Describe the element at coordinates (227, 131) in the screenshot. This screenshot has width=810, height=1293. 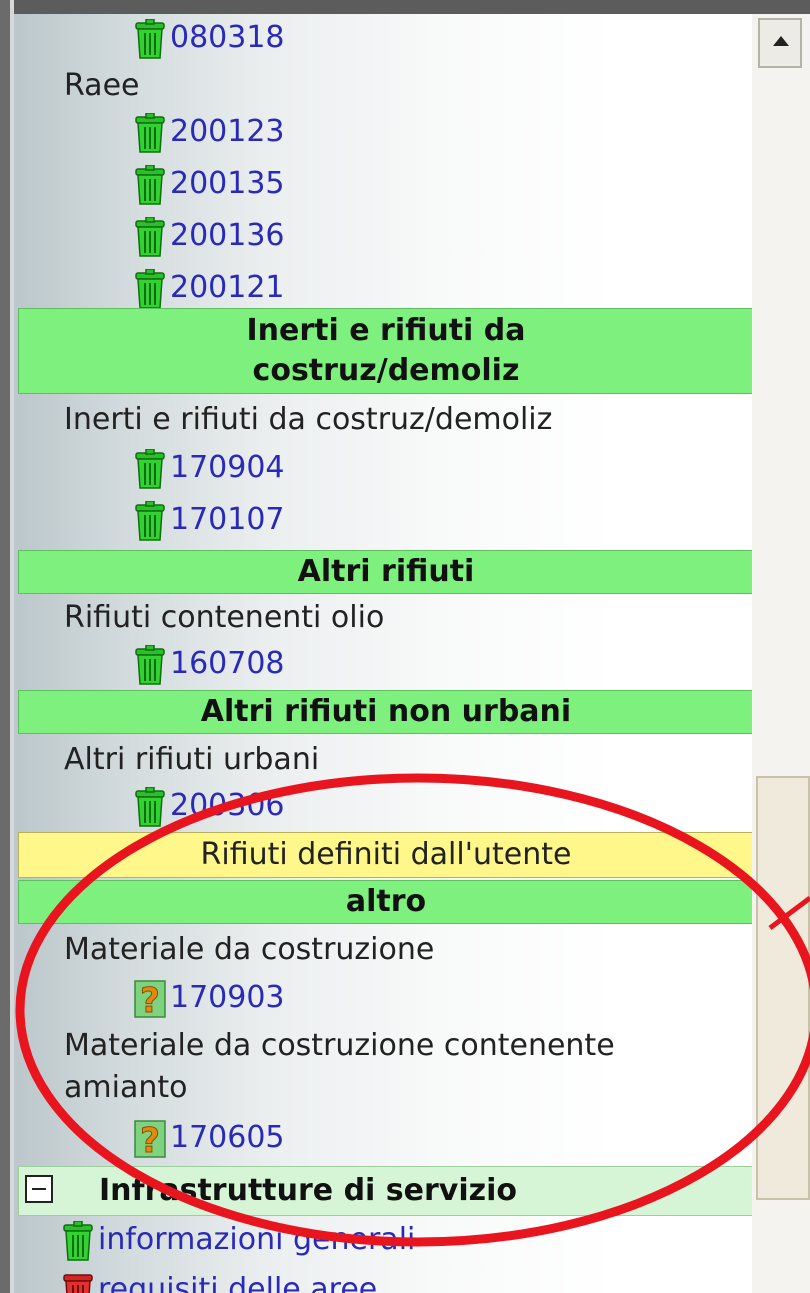
I see `waste-code-link: 200123` at that location.